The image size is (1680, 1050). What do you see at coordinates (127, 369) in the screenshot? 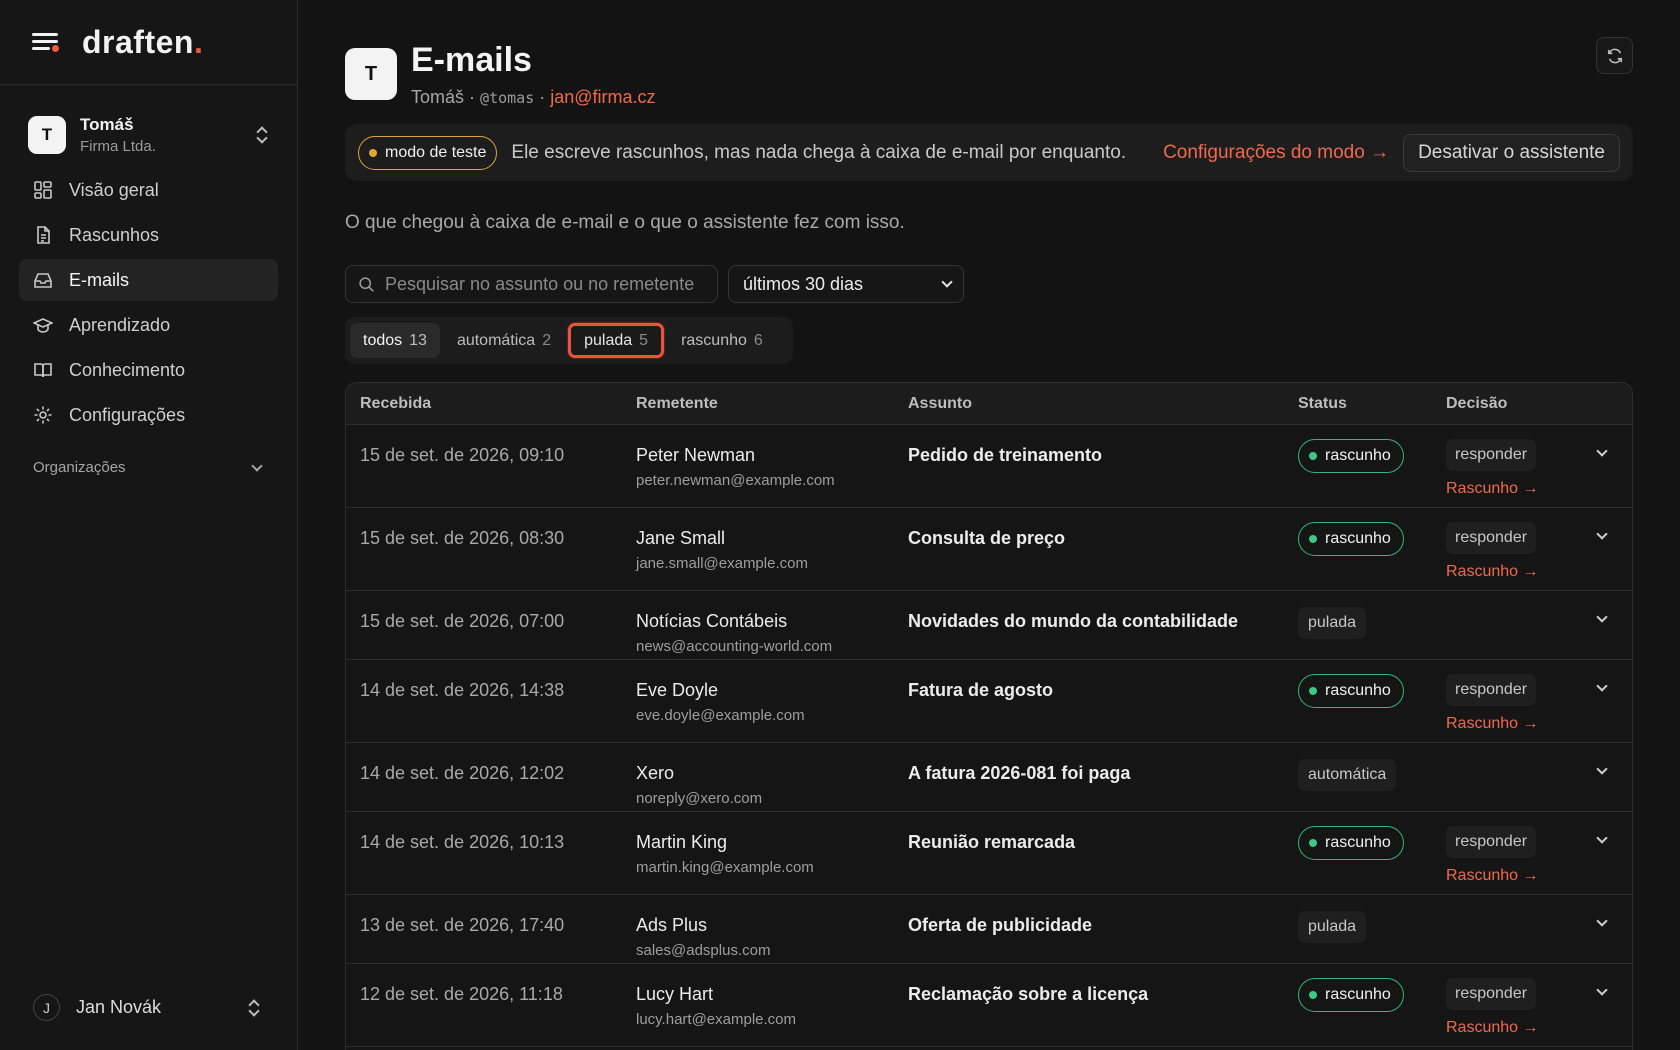
I see `sidebar-item-label: Conhecimento` at bounding box center [127, 369].